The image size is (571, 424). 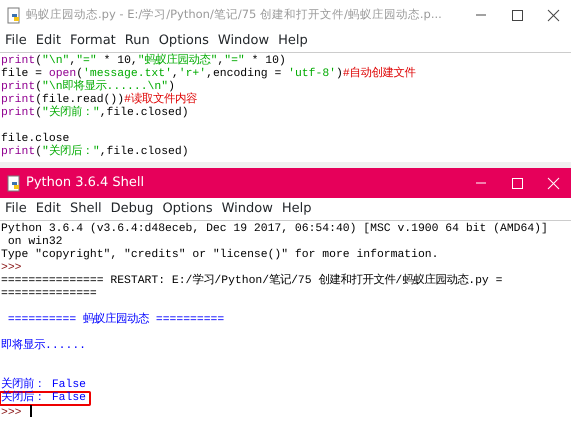 What do you see at coordinates (43, 398) in the screenshot?
I see `output-line: 关闭后： False` at bounding box center [43, 398].